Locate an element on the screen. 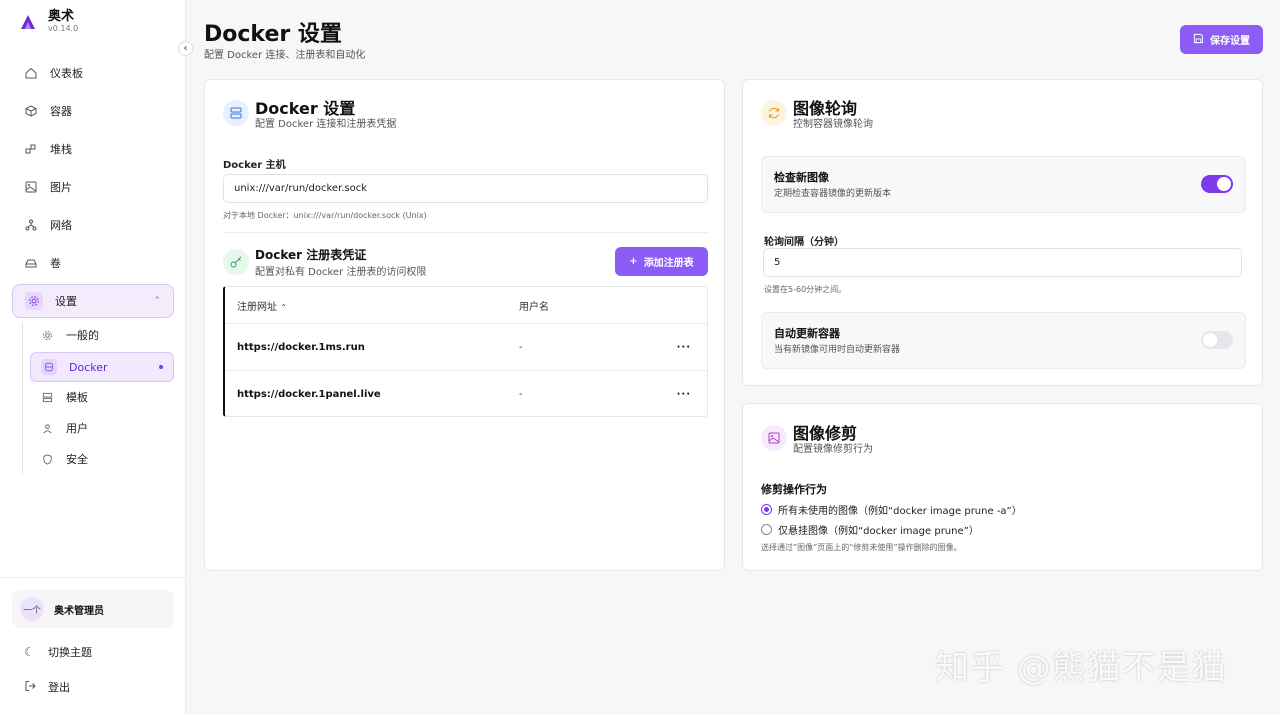  sidebar-subitem-label: 用户 is located at coordinates (77, 428).